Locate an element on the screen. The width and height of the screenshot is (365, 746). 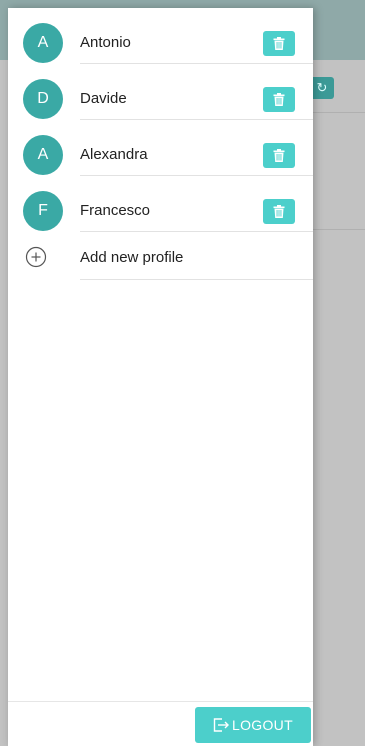
plus-circle-icon is located at coordinates (36, 257).